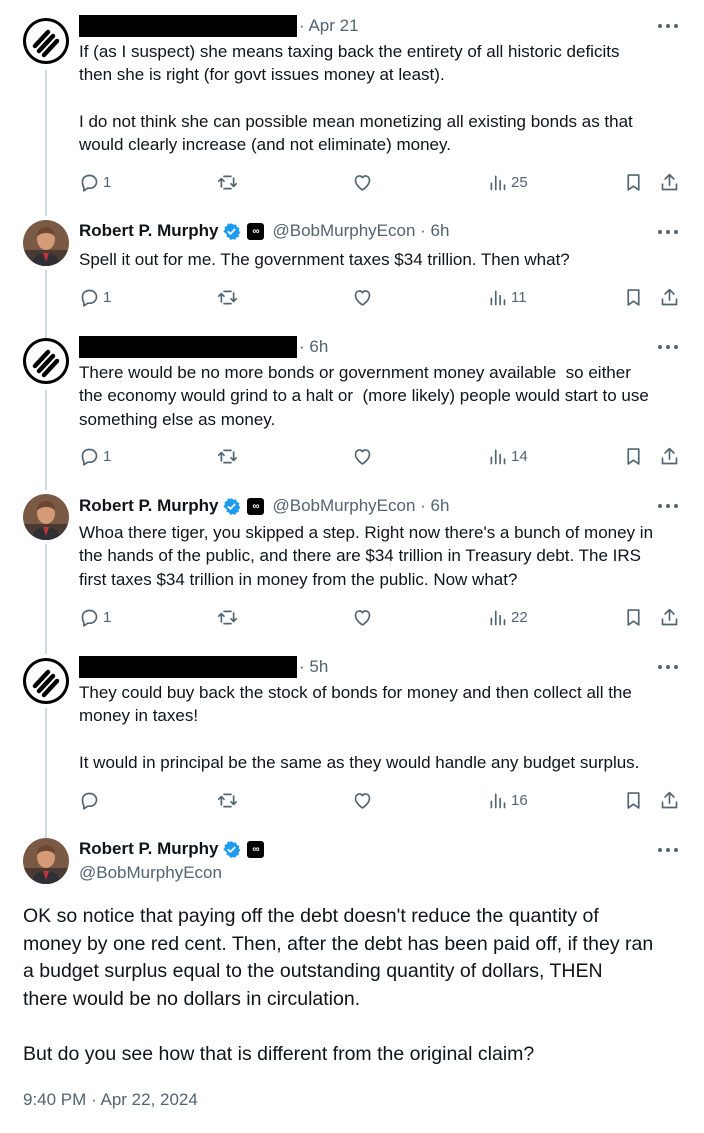  Describe the element at coordinates (507, 297) in the screenshot. I see `views-button: 11` at that location.